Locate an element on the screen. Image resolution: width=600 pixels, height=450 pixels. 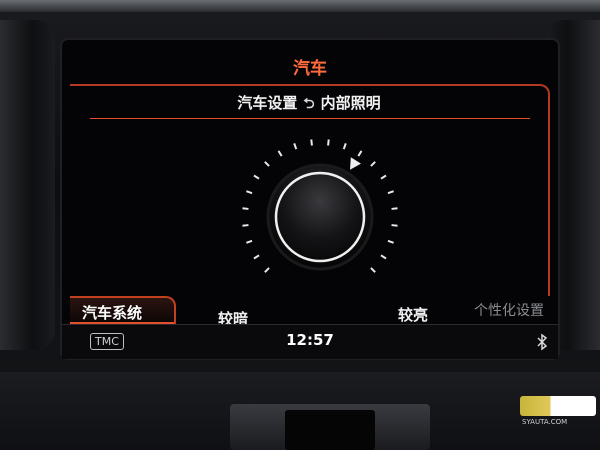
header-divider is located at coordinates (310, 118).